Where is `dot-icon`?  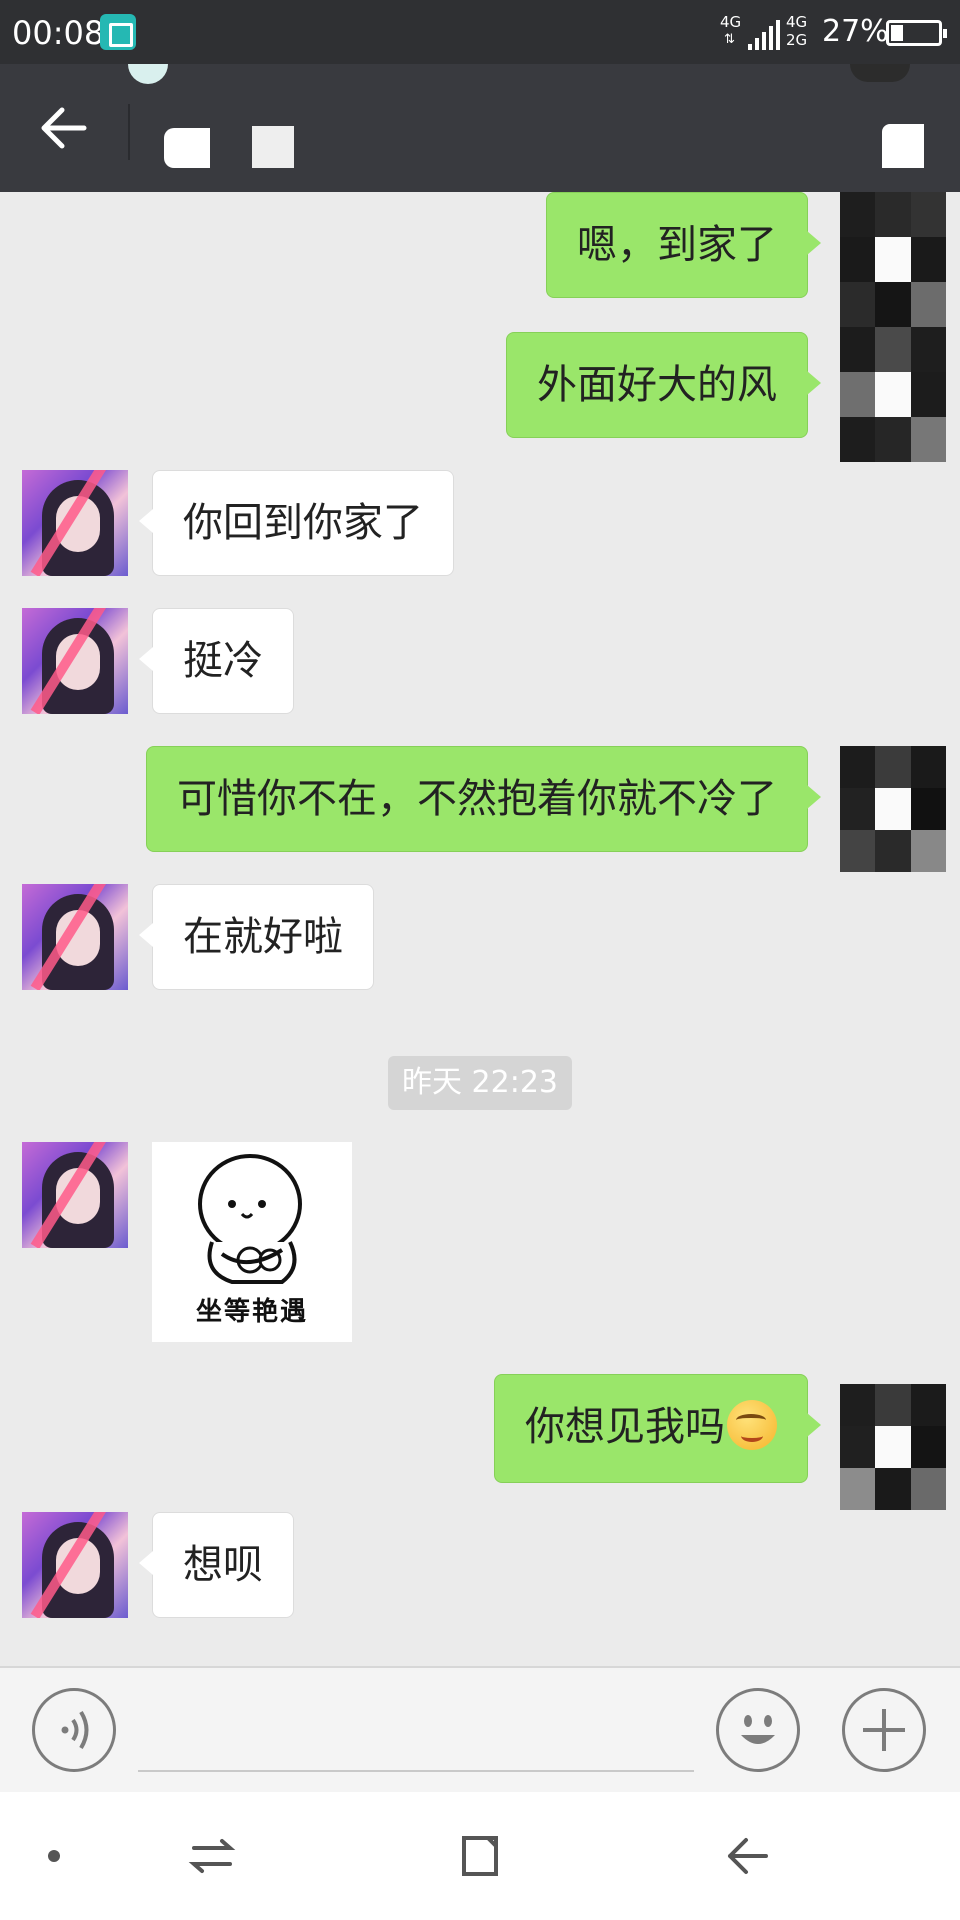
dot-icon is located at coordinates (54, 1856).